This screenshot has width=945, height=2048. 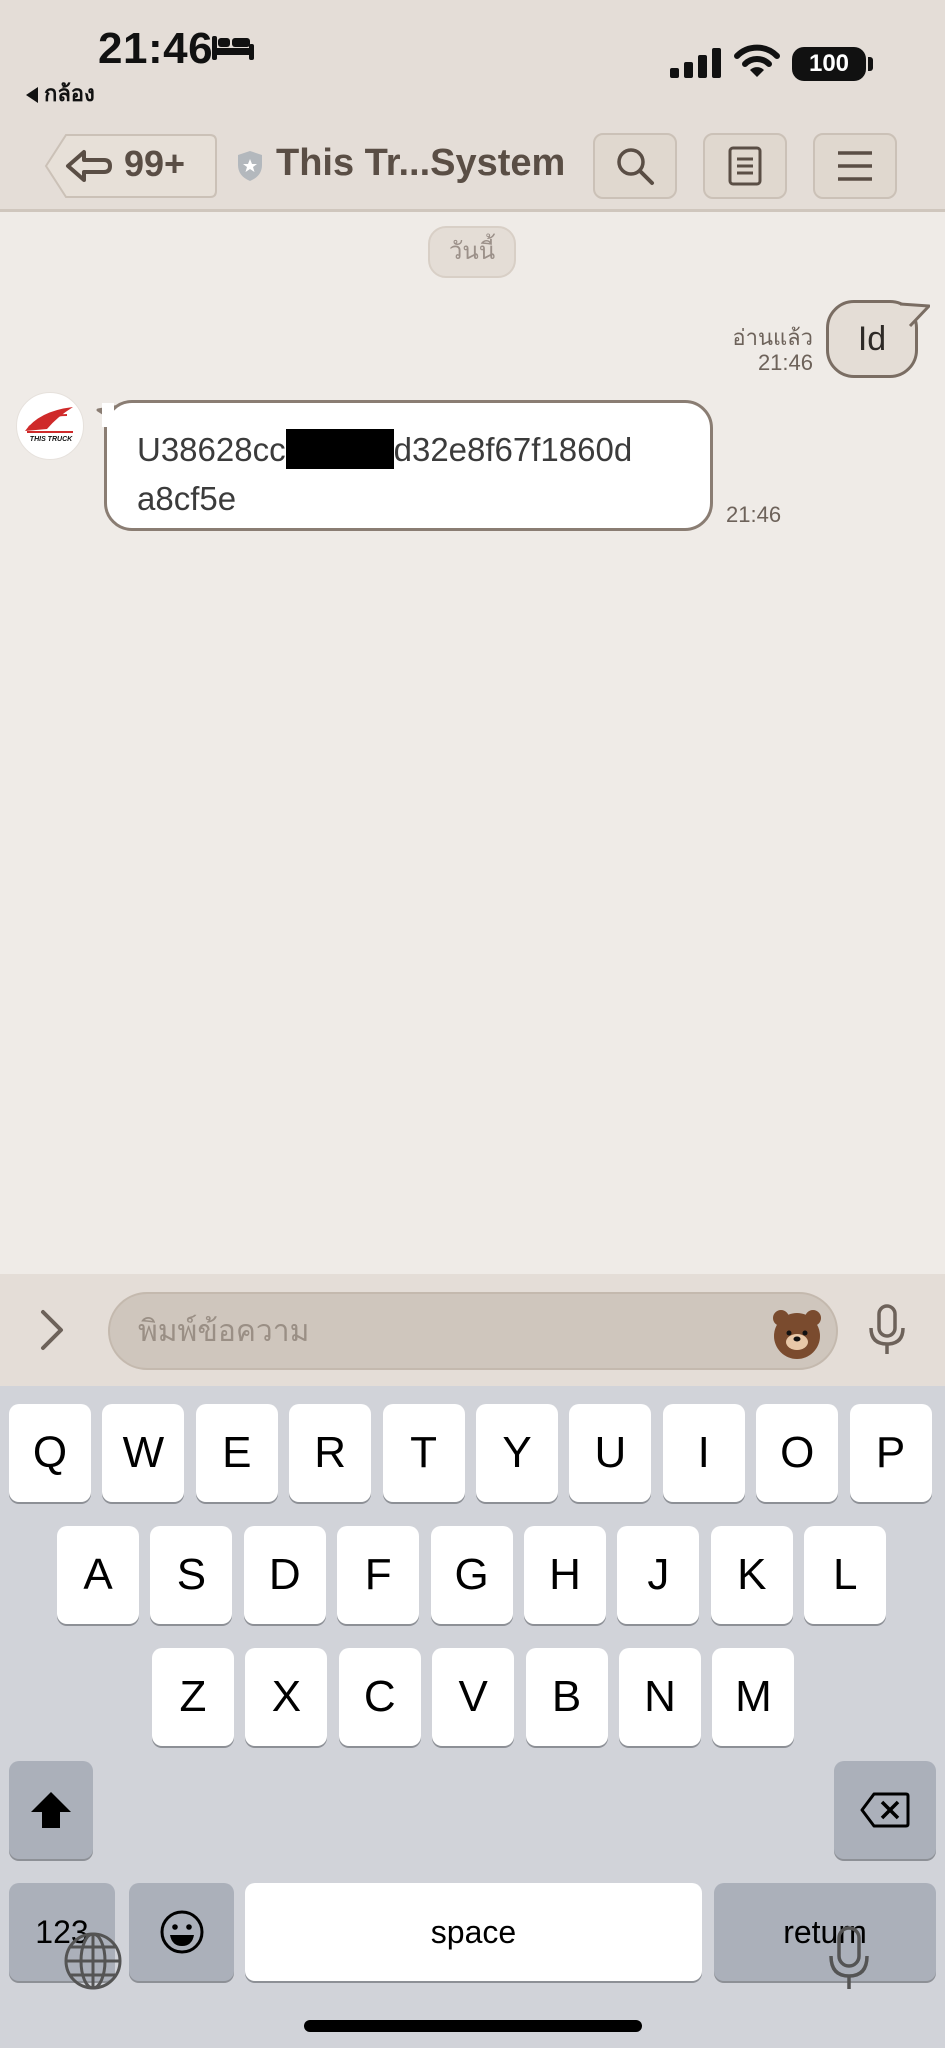 I want to click on key-f: F, so click(x=378, y=1575).